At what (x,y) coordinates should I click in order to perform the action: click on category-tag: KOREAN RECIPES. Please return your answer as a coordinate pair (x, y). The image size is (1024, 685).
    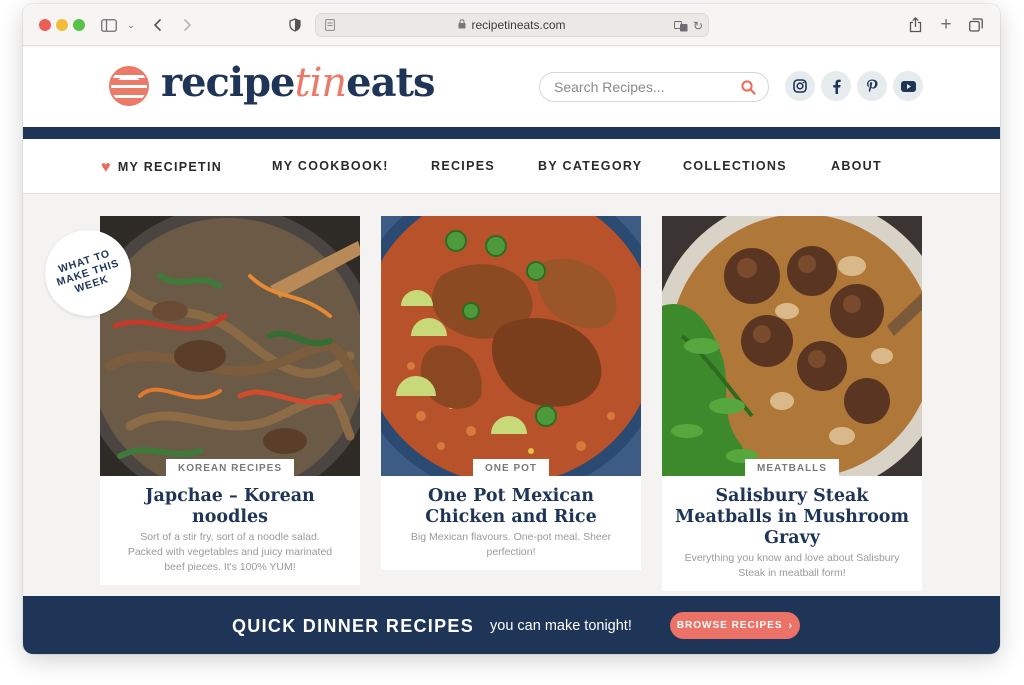
    Looking at the image, I should click on (230, 467).